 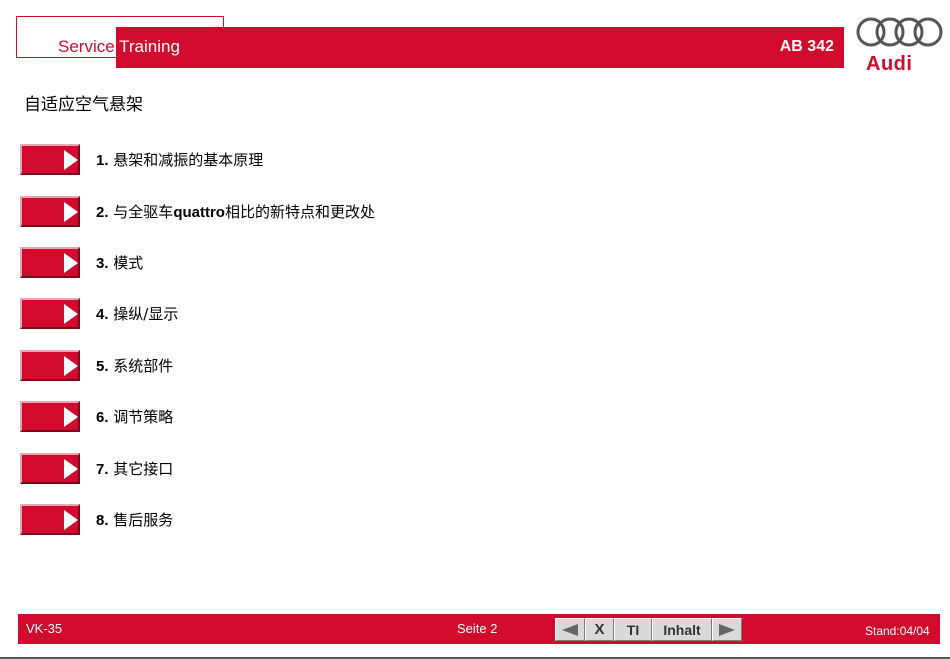 I want to click on contents-button: Inhalt, so click(x=682, y=629).